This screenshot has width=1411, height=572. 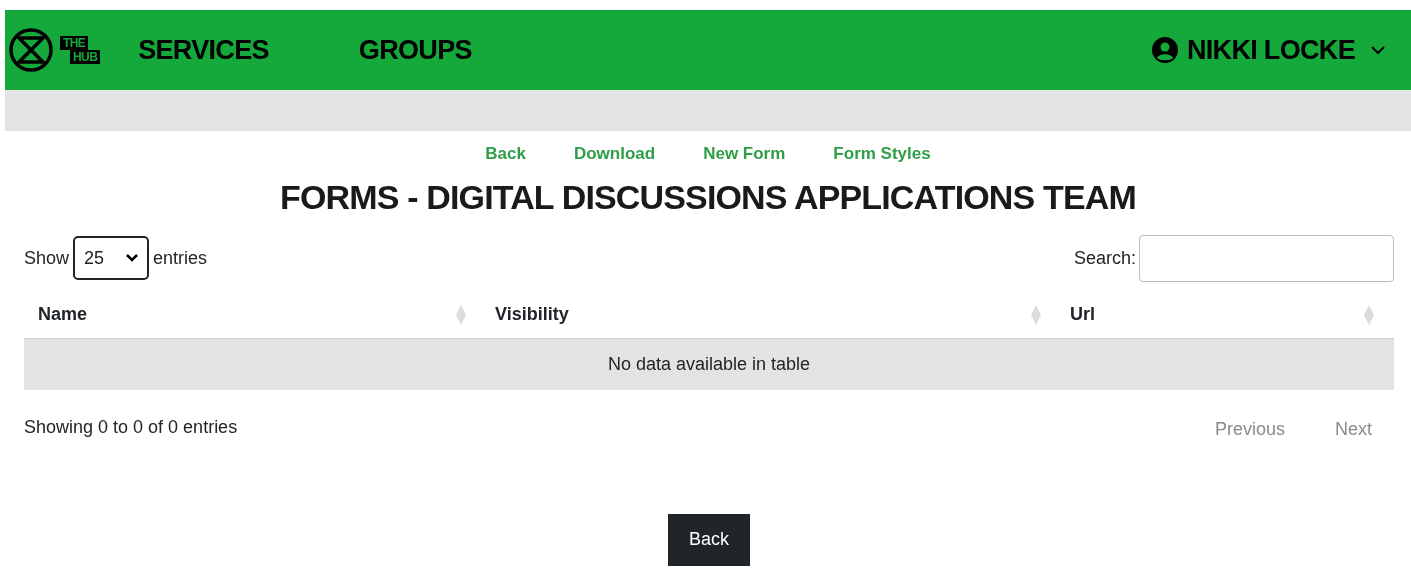 I want to click on page-title: FORMS - DIGITAL DISCUSSIONS APPLICATIONS TEAM, so click(x=708, y=197).